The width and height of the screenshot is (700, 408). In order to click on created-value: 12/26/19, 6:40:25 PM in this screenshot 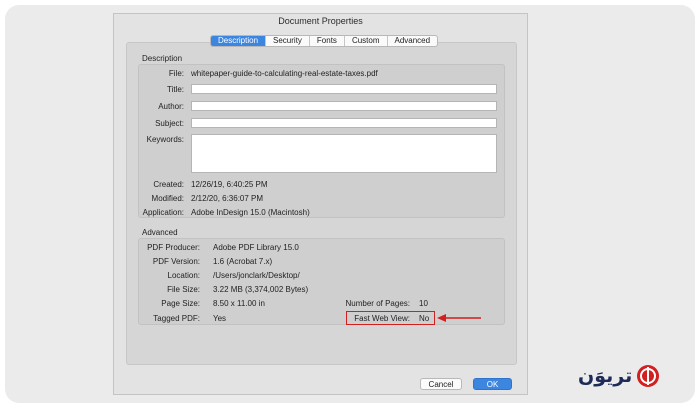, I will do `click(229, 184)`.